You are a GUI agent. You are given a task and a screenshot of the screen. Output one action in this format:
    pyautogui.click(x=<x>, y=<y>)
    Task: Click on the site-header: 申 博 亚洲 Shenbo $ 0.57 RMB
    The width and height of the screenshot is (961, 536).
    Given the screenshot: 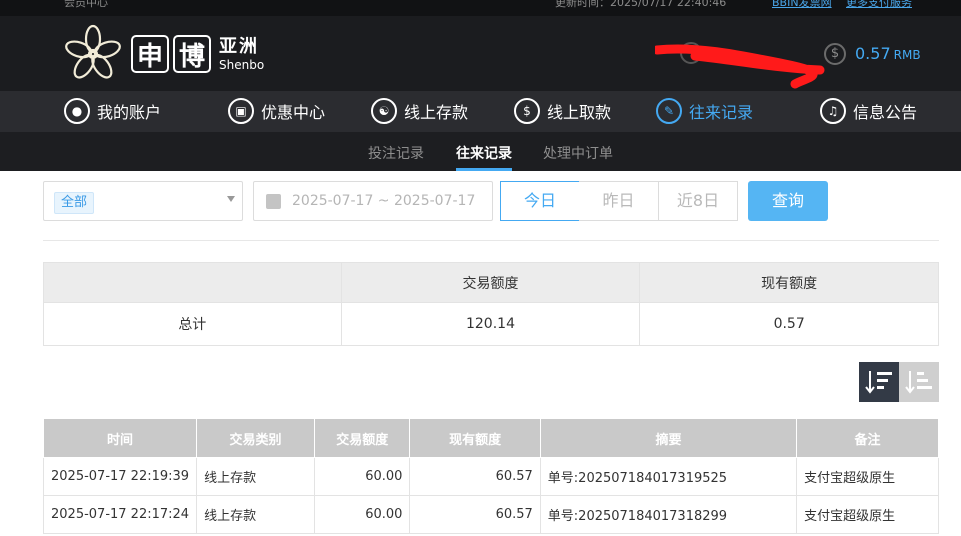 What is the action you would take?
    pyautogui.click(x=480, y=53)
    